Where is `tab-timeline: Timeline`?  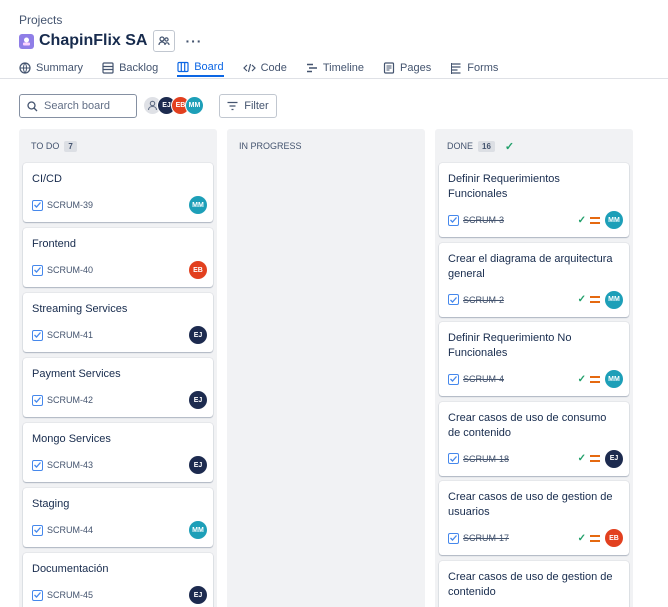 tab-timeline: Timeline is located at coordinates (335, 67).